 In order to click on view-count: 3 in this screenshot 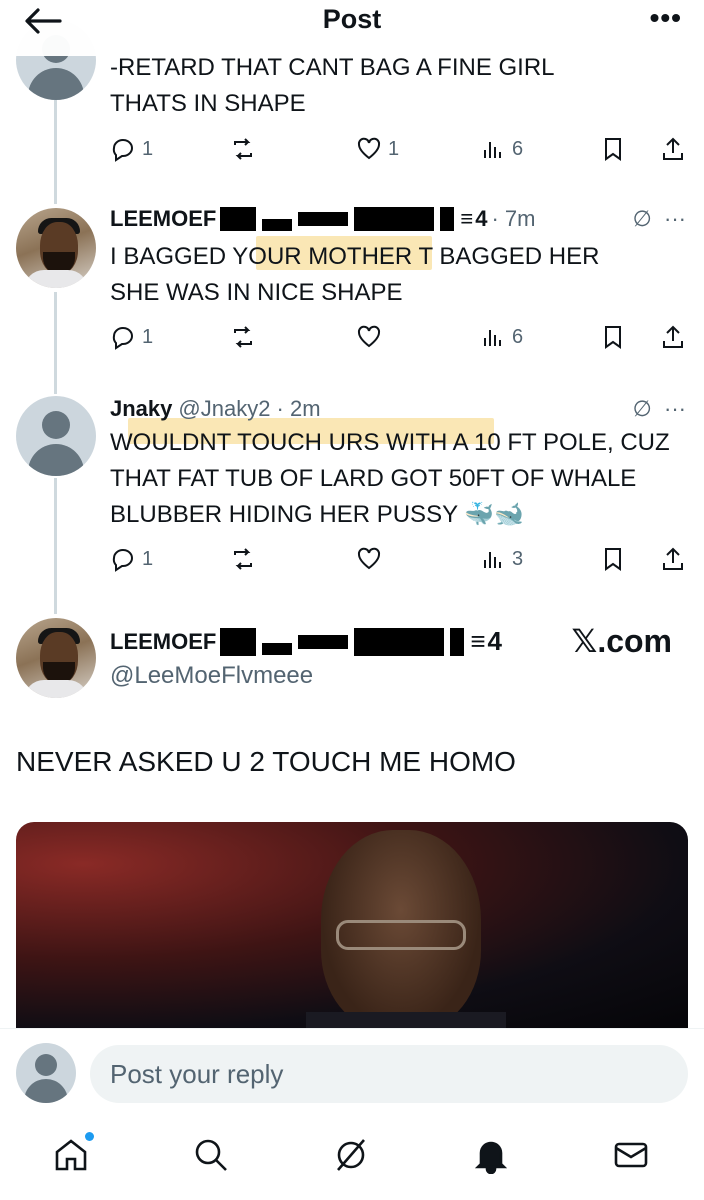, I will do `click(518, 558)`.